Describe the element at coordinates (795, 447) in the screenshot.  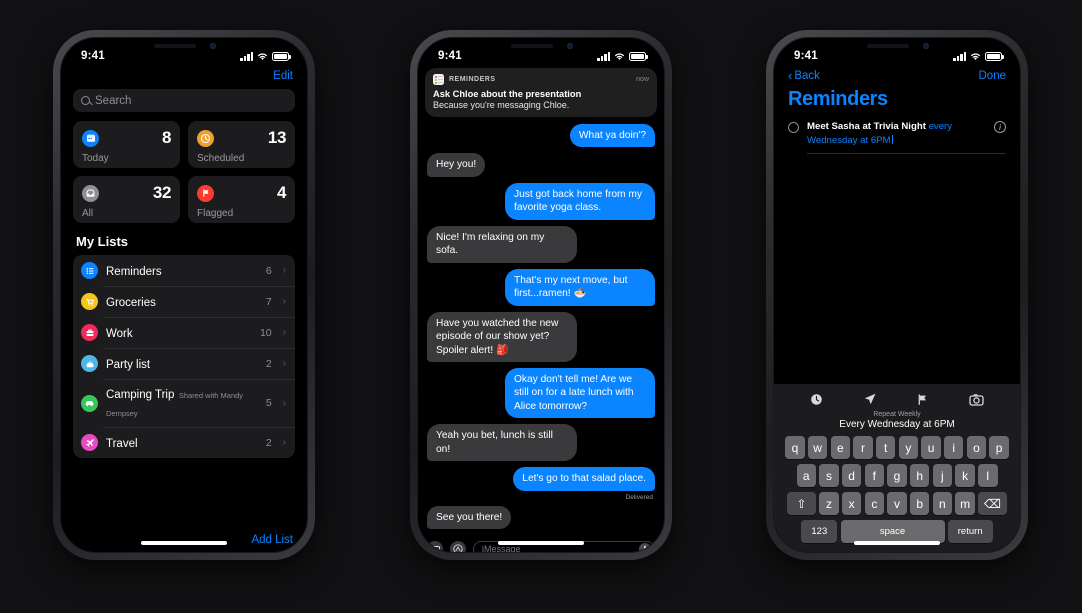
I see `key-q: q` at that location.